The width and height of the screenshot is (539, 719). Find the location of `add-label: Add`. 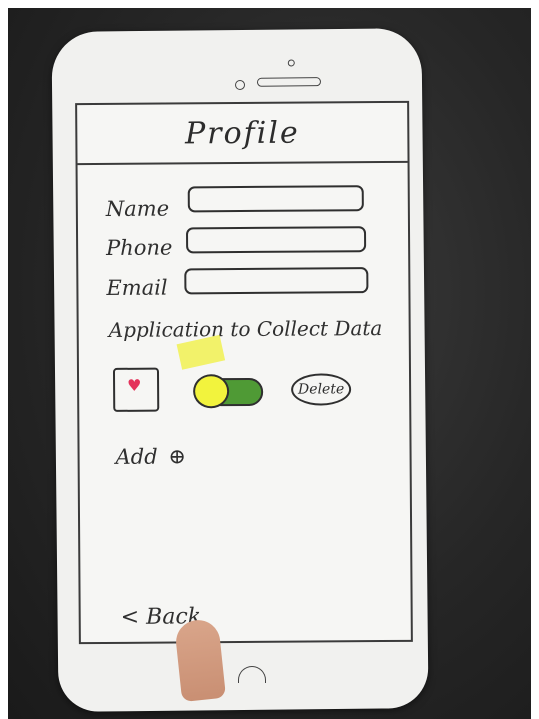

add-label: Add is located at coordinates (136, 456).